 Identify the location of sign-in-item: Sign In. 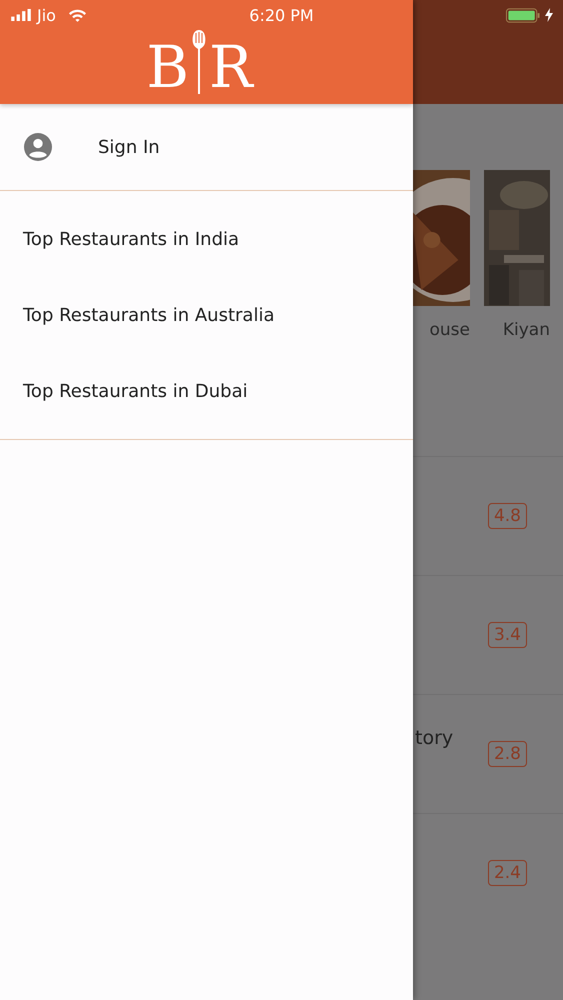
(206, 147).